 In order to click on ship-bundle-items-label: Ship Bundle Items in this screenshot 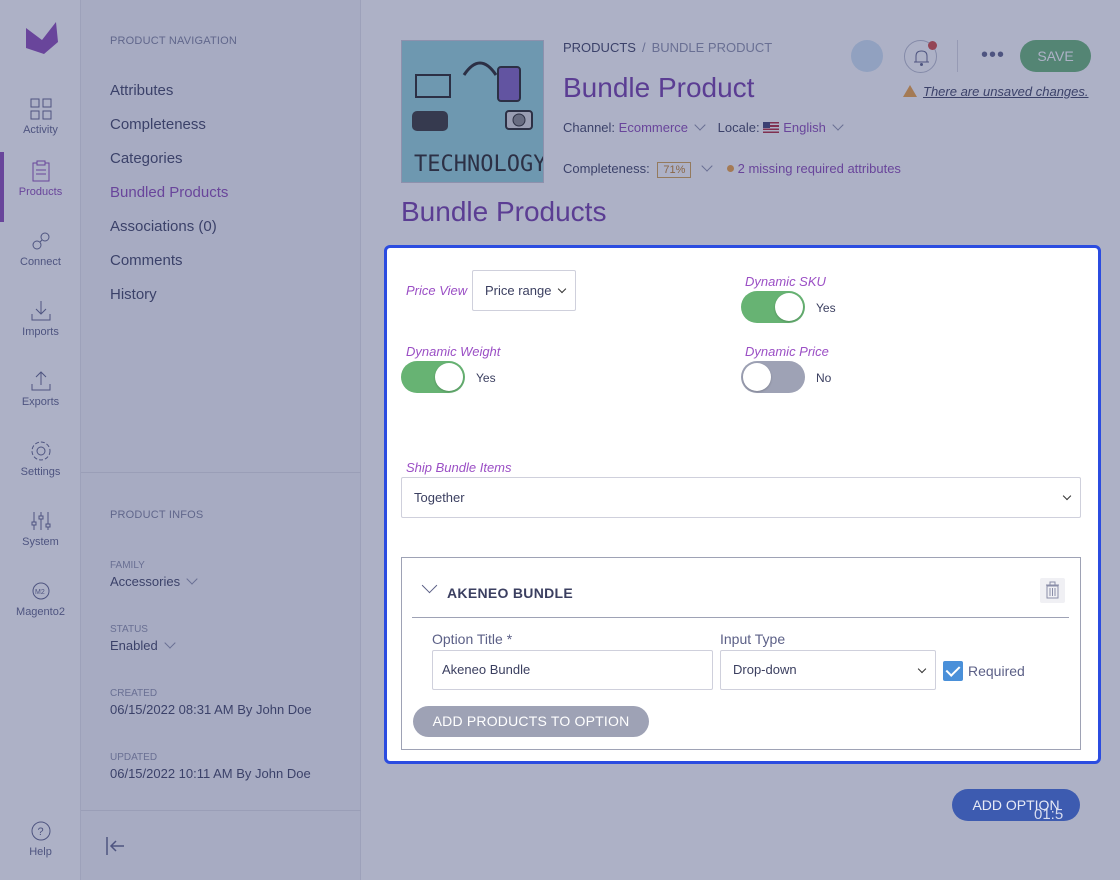, I will do `click(459, 467)`.